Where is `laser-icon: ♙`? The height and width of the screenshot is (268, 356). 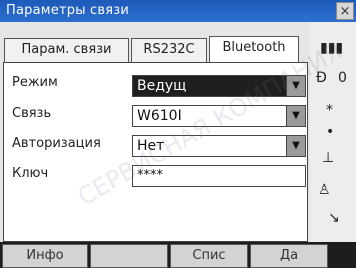
laser-icon: ♙ is located at coordinates (324, 190).